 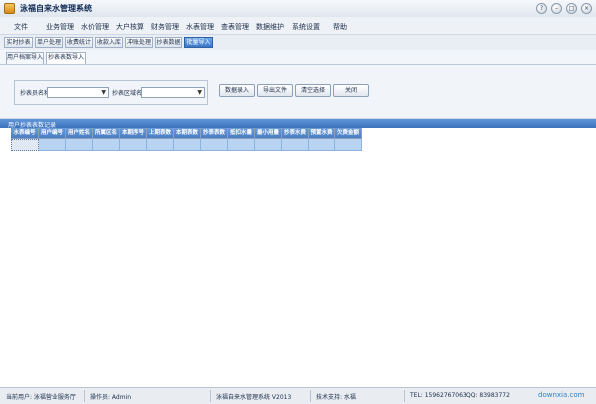 I want to click on data-entry-button: 数据录入, so click(x=237, y=90).